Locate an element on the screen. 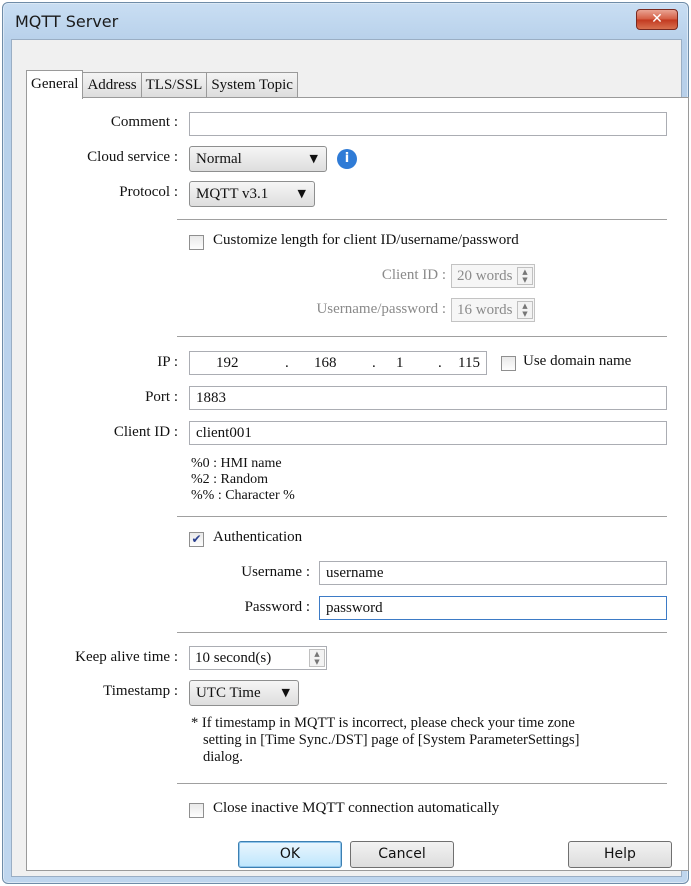  keep-alive-stepper: 10 second(s) is located at coordinates (258, 658).